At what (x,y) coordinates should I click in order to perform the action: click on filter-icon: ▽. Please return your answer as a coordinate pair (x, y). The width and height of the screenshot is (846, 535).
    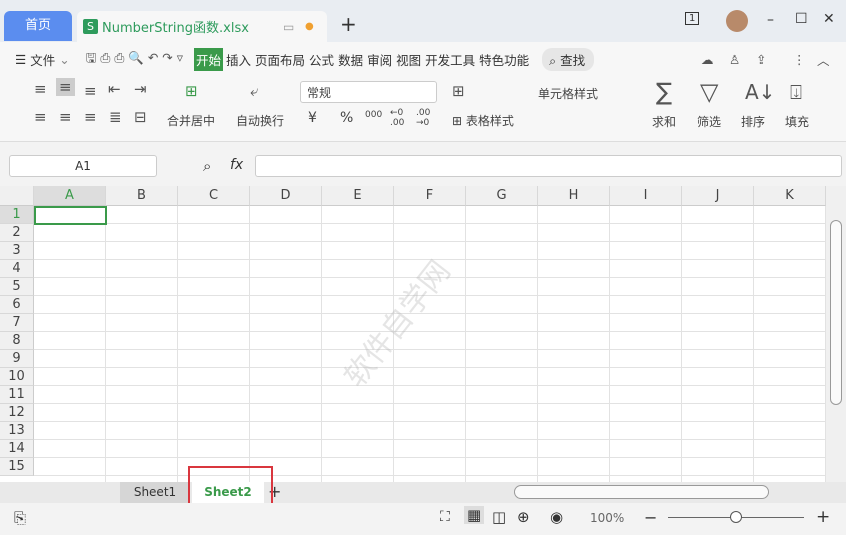
    Looking at the image, I should click on (709, 92).